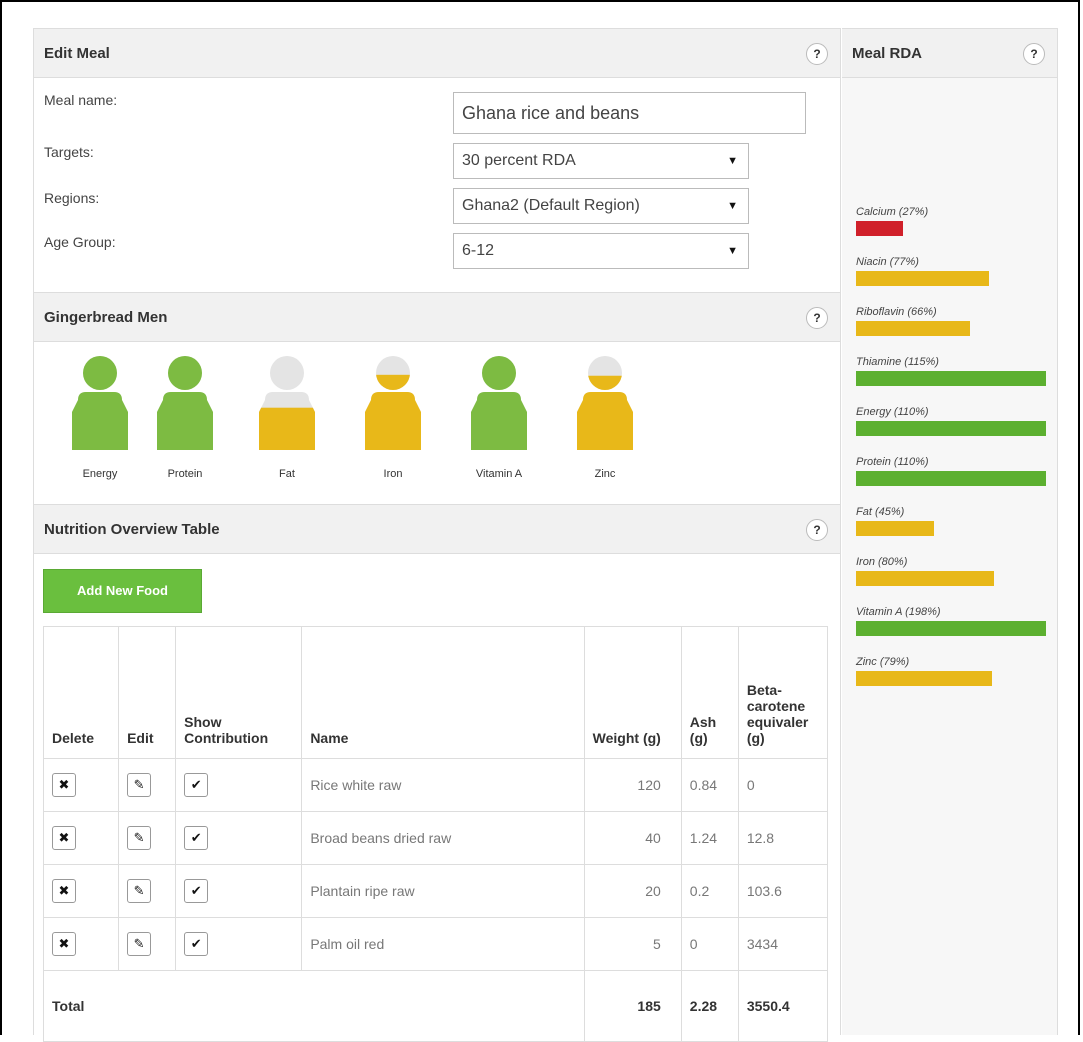 This screenshot has height=1042, width=1083. I want to click on food-beta: 12.8, so click(783, 838).